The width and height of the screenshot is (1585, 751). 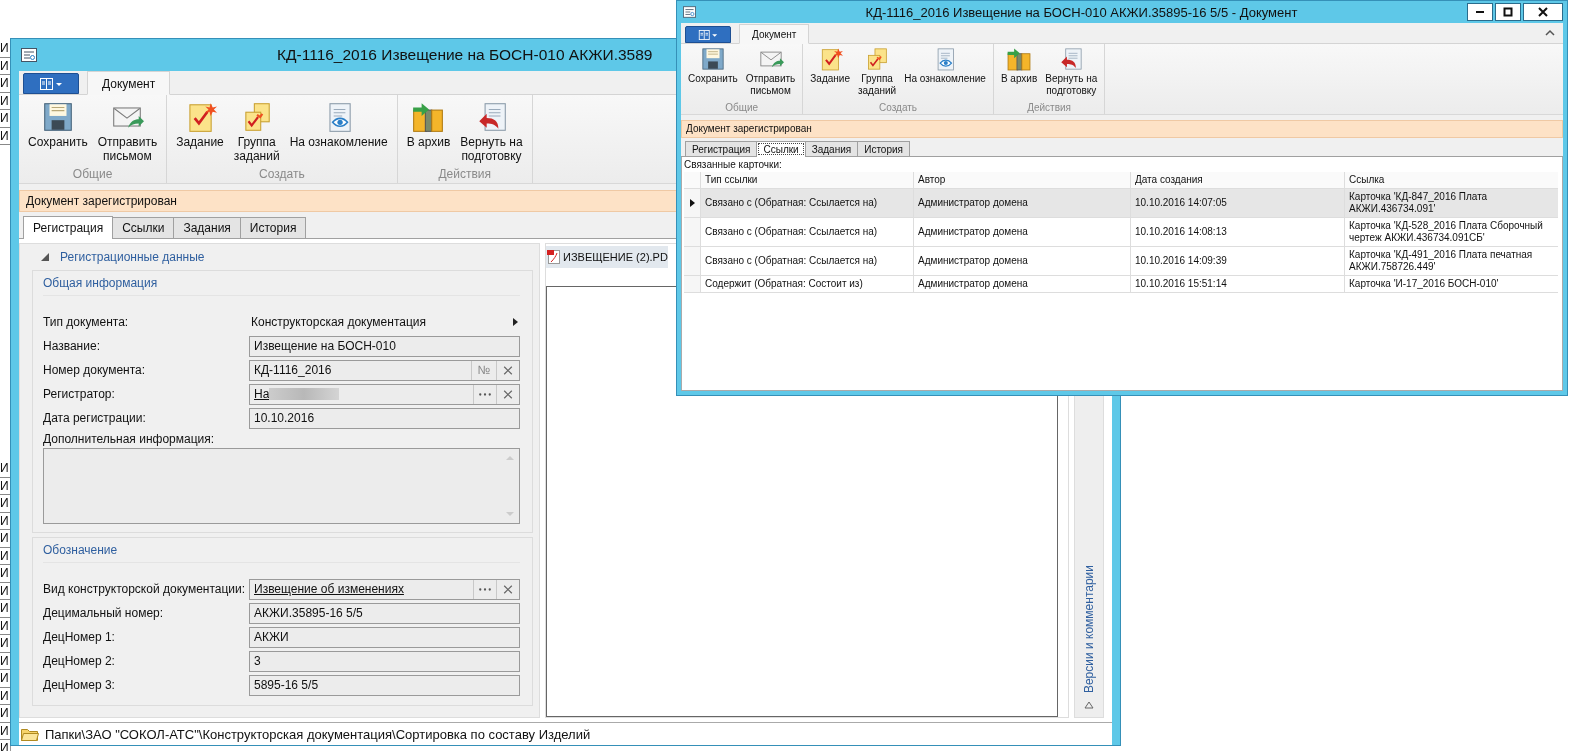 I want to click on field-label: Название:, so click(x=72, y=346).